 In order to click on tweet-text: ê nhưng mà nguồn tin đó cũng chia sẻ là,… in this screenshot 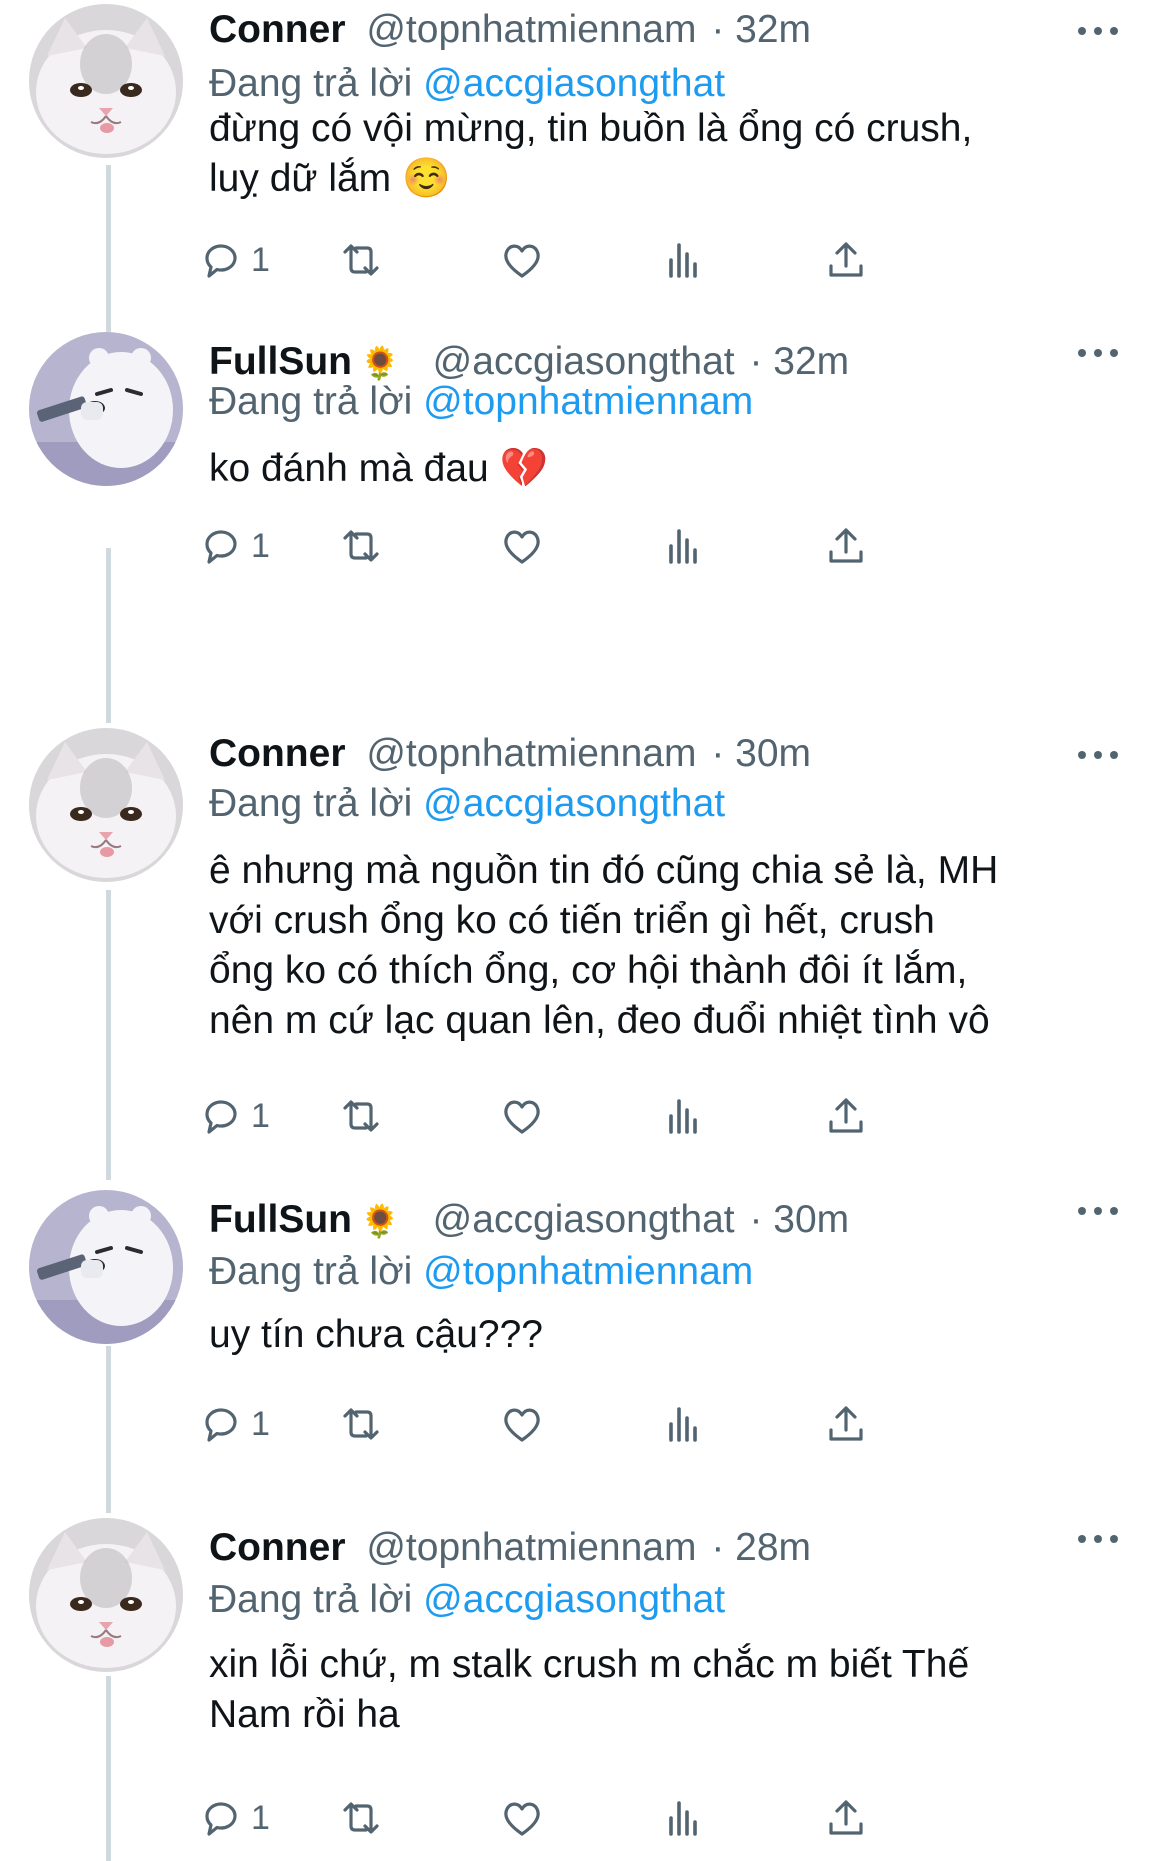, I will do `click(604, 945)`.